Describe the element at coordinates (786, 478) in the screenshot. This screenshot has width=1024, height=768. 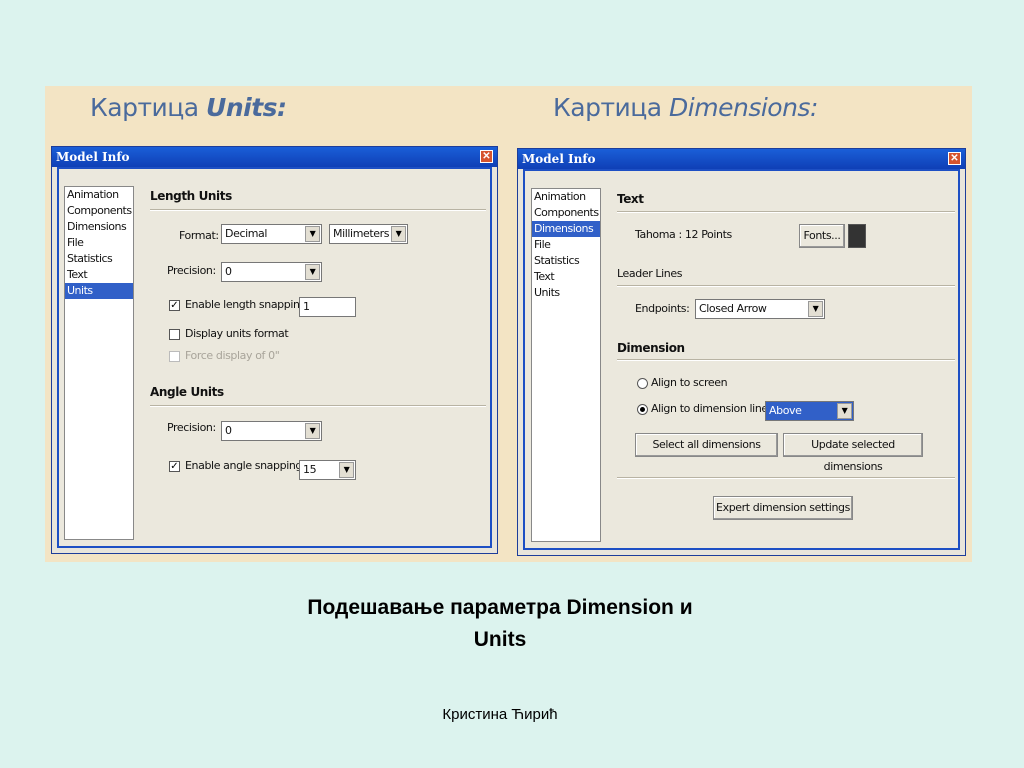
I see `expert-divider` at that location.